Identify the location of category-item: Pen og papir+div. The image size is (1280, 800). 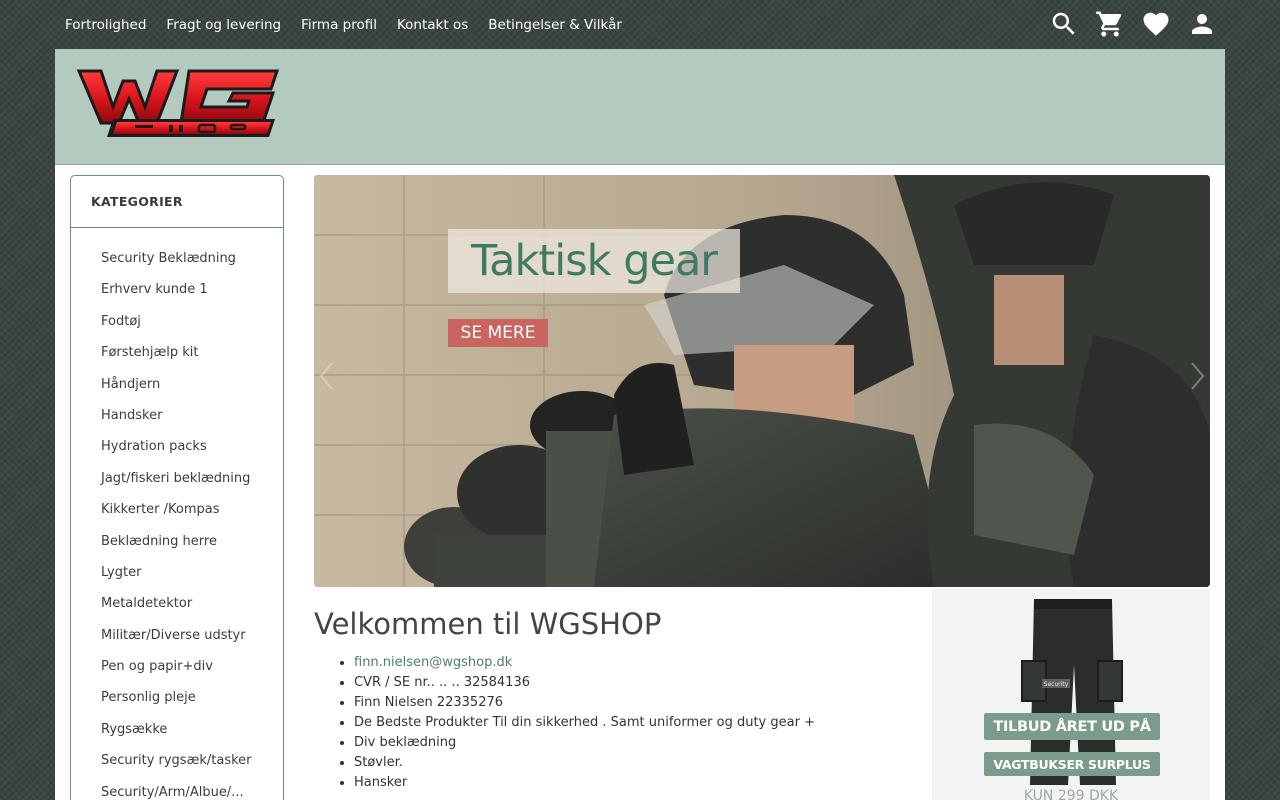
(177, 666).